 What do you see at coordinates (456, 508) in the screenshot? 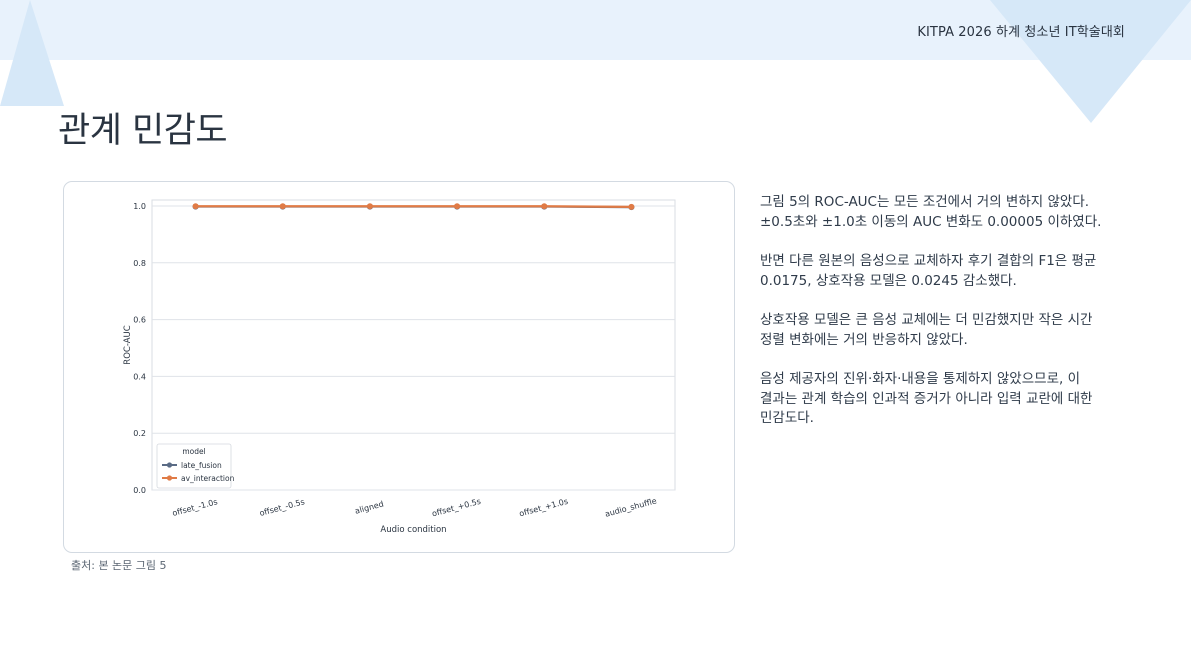
I see `x-tick-label: offset_+0.5s` at bounding box center [456, 508].